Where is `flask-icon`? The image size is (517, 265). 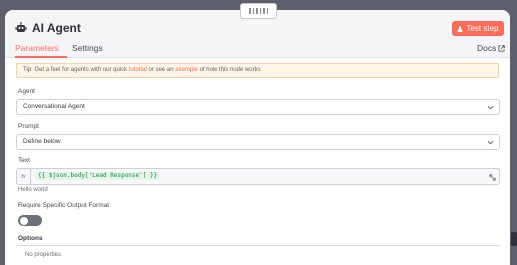 flask-icon is located at coordinates (460, 29).